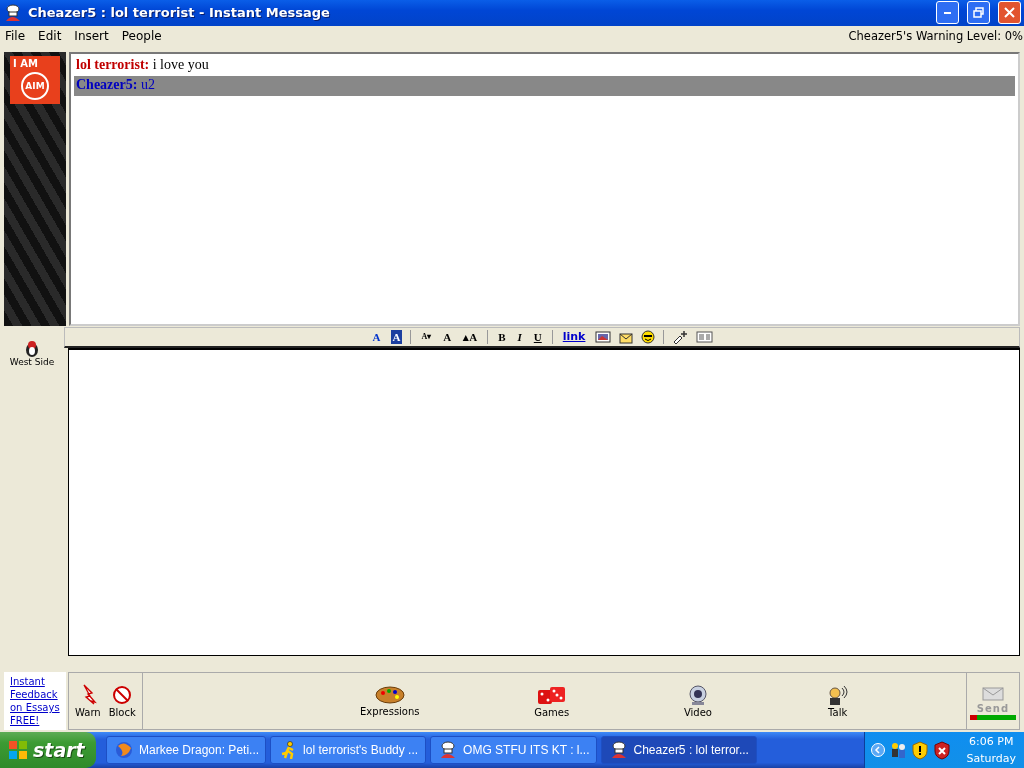 The image size is (1024, 768). I want to click on bold-button: B, so click(502, 336).